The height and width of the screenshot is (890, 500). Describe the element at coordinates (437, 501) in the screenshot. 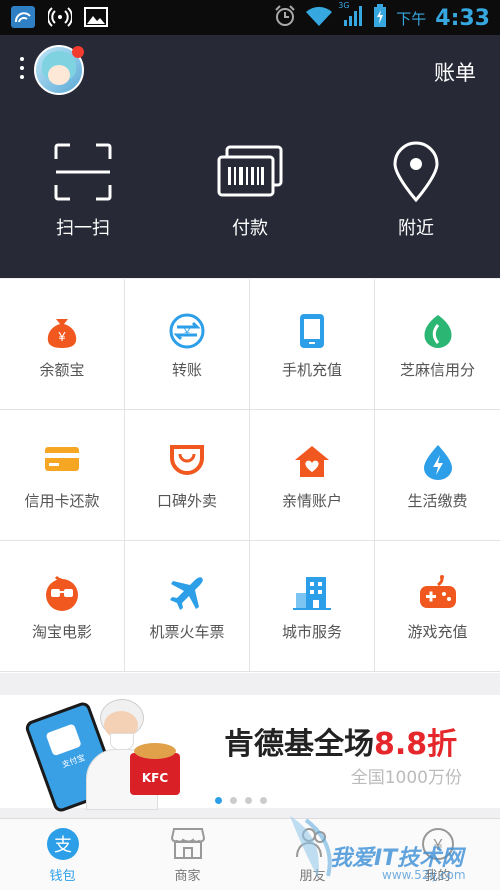

I see `grid-item-label: 生活缴费` at that location.